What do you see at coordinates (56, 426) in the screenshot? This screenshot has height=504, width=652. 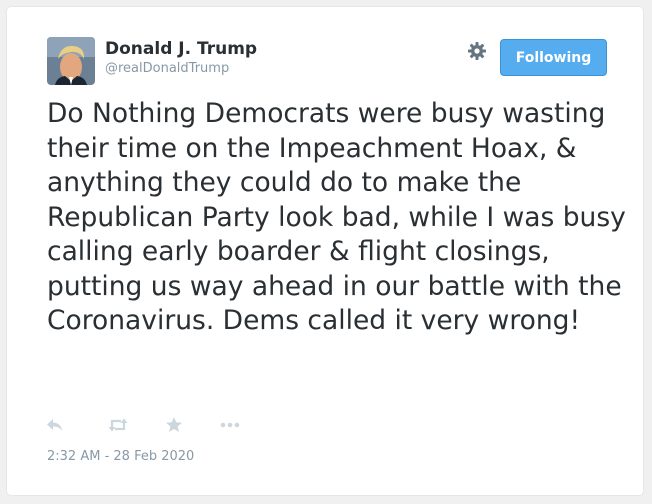 I see `reply-icon` at bounding box center [56, 426].